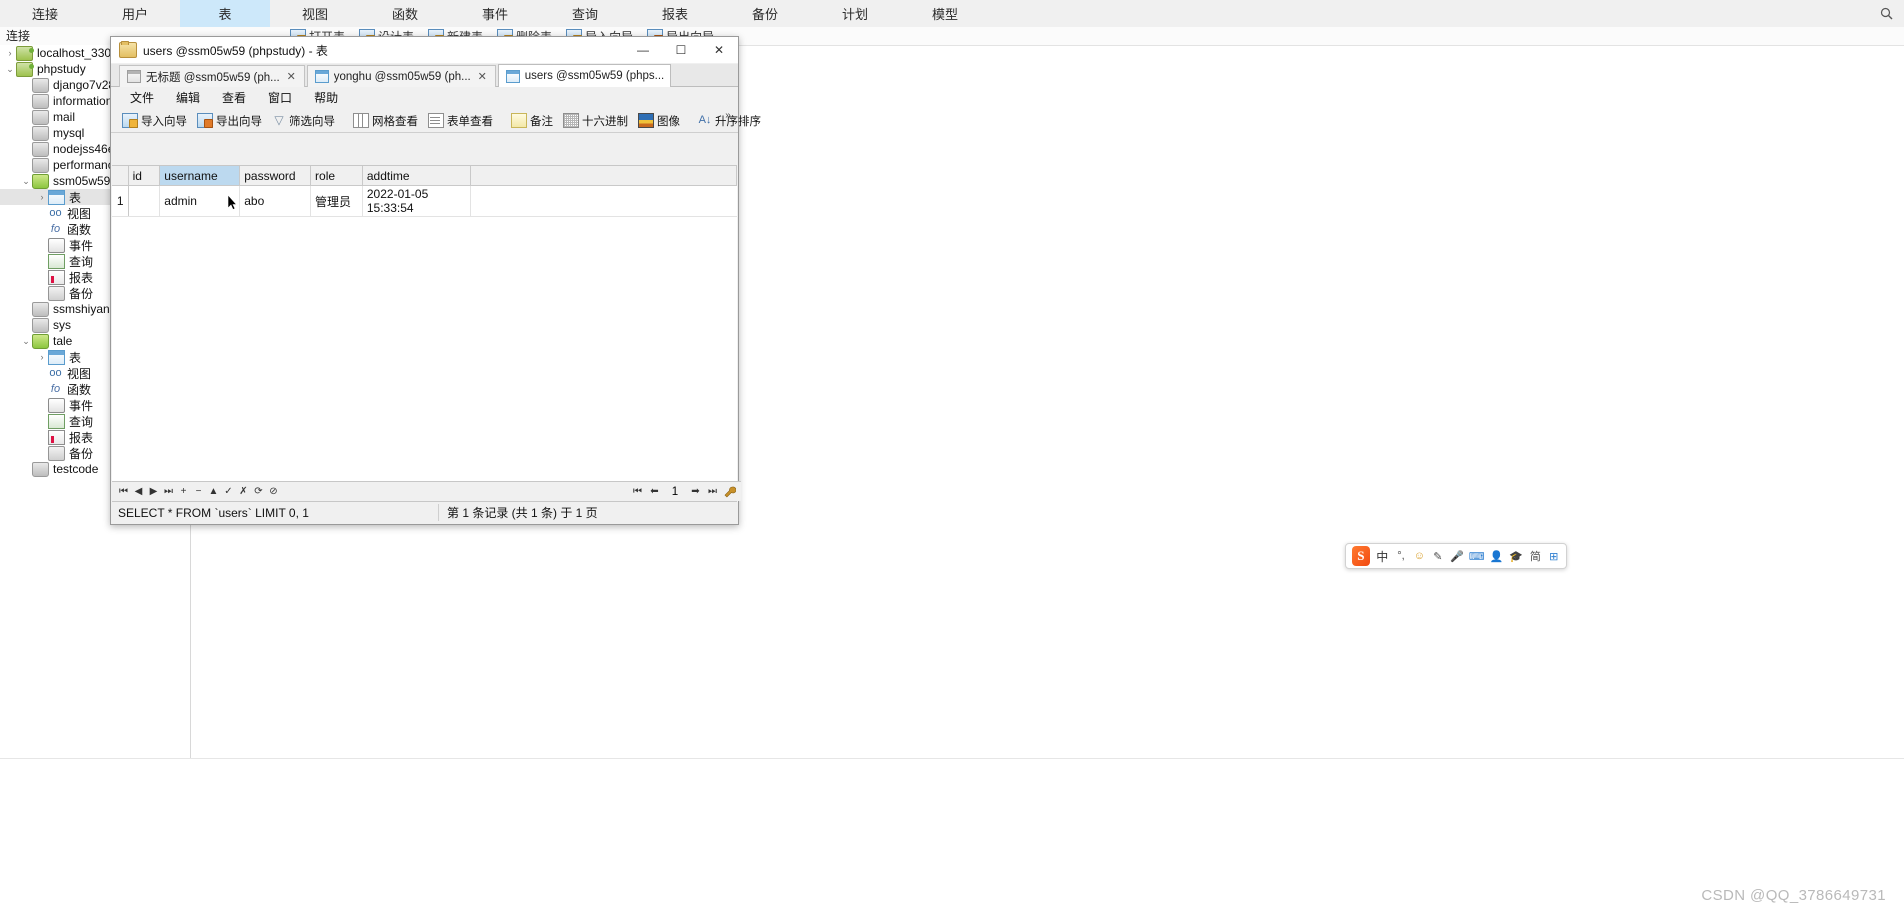  I want to click on table-row: 1 admin abo 管理员 2022-01-05 15:33:54, so click(424, 201).